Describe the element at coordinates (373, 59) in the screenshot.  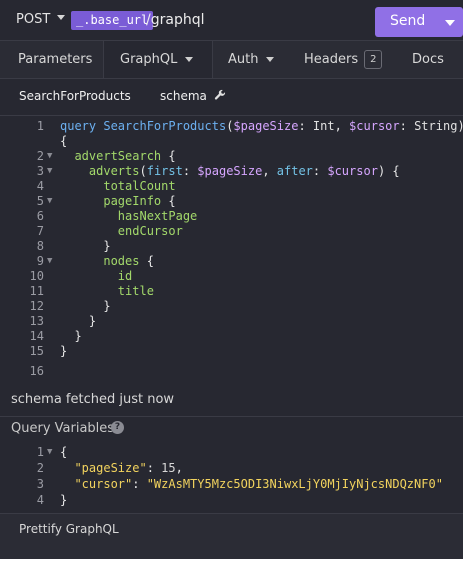
I see `headers-count-badge: 2` at that location.